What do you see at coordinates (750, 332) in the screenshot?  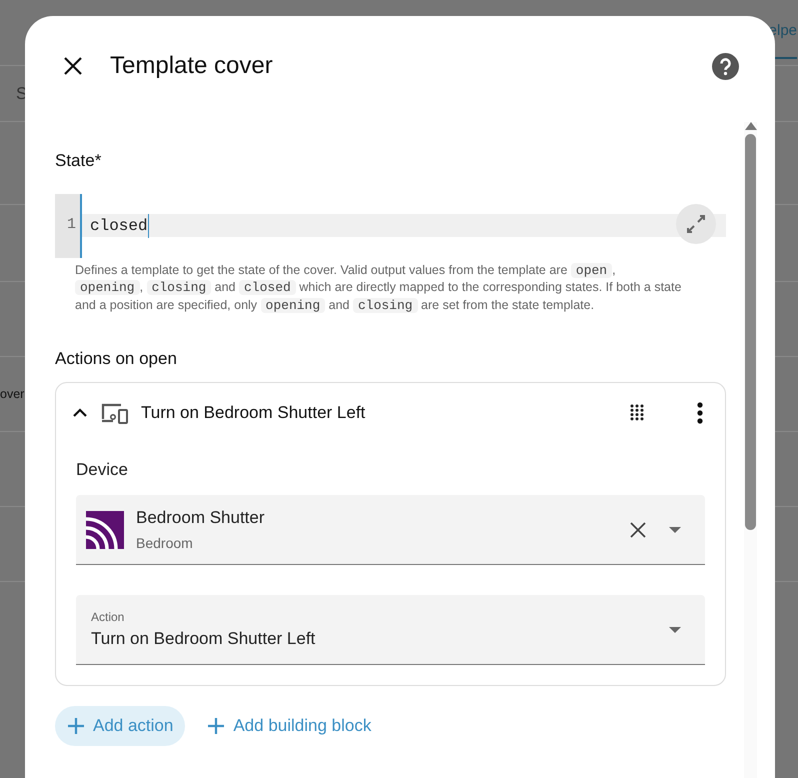 I see `scrollbar-thumb` at bounding box center [750, 332].